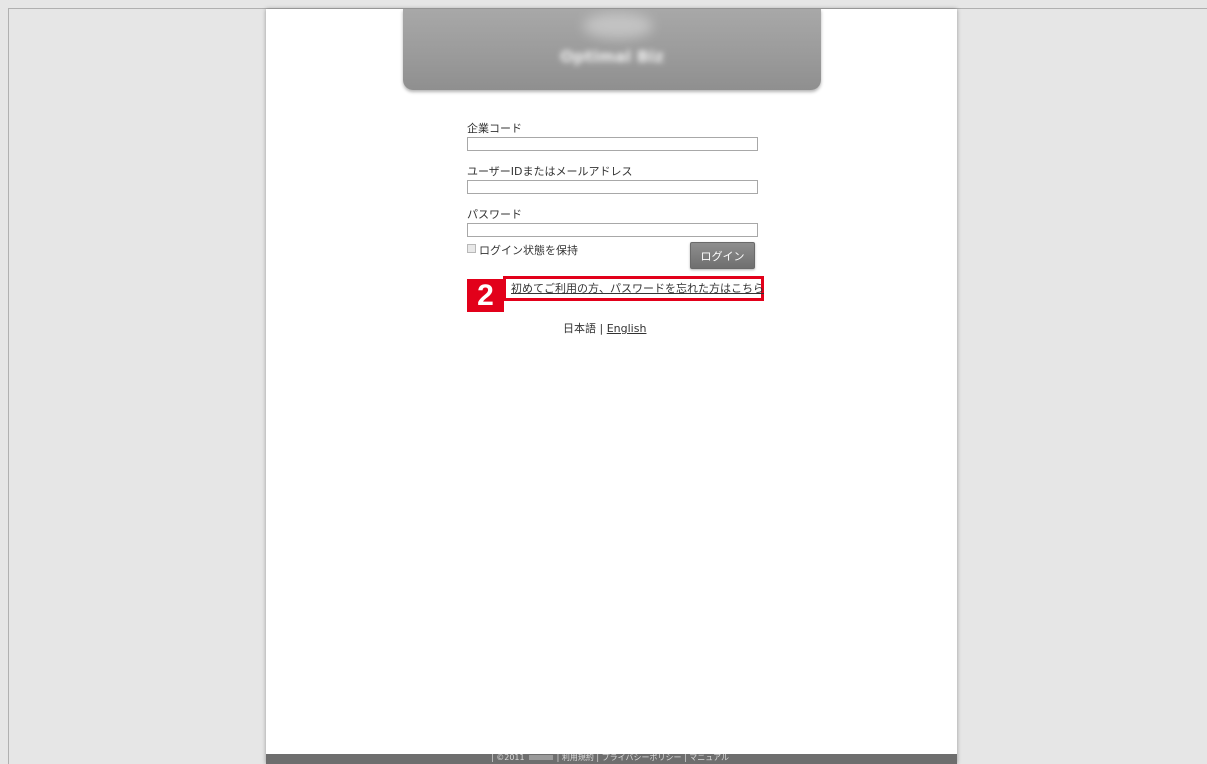 The width and height of the screenshot is (1207, 764). What do you see at coordinates (485, 295) in the screenshot?
I see `step-badge: 2` at bounding box center [485, 295].